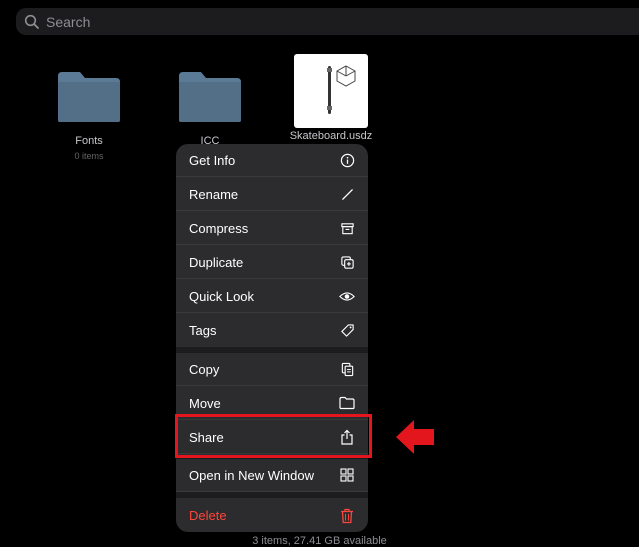  Describe the element at coordinates (204, 369) in the screenshot. I see `menu-item-label: Copy` at that location.